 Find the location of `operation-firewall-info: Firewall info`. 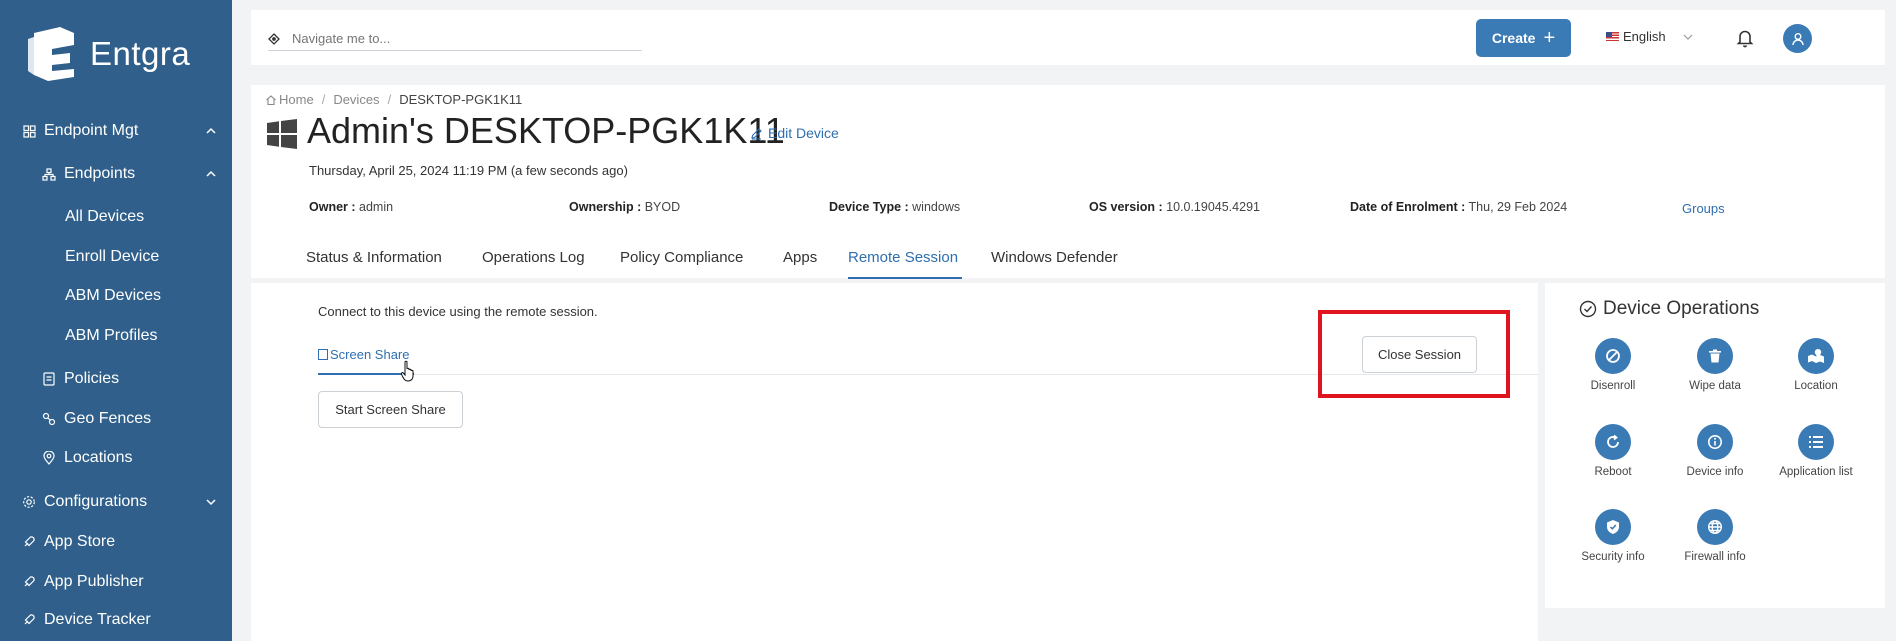

operation-firewall-info: Firewall info is located at coordinates (1715, 536).